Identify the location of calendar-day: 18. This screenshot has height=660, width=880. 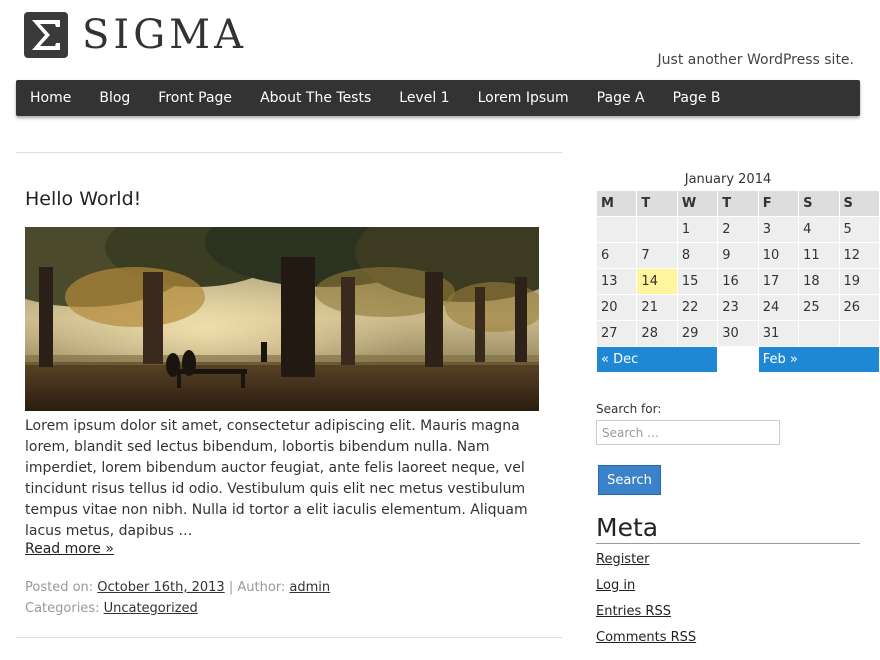
(819, 281).